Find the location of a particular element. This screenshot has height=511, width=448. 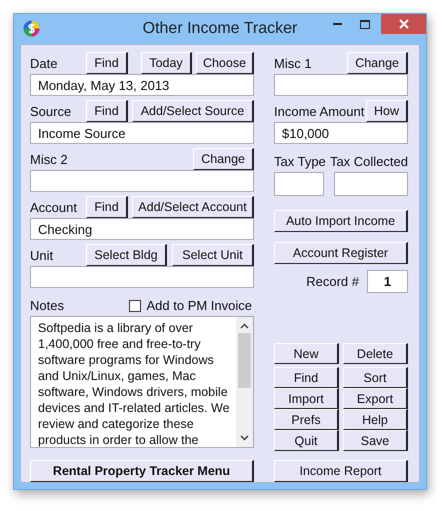

field-label: Misc 2 is located at coordinates (49, 159).